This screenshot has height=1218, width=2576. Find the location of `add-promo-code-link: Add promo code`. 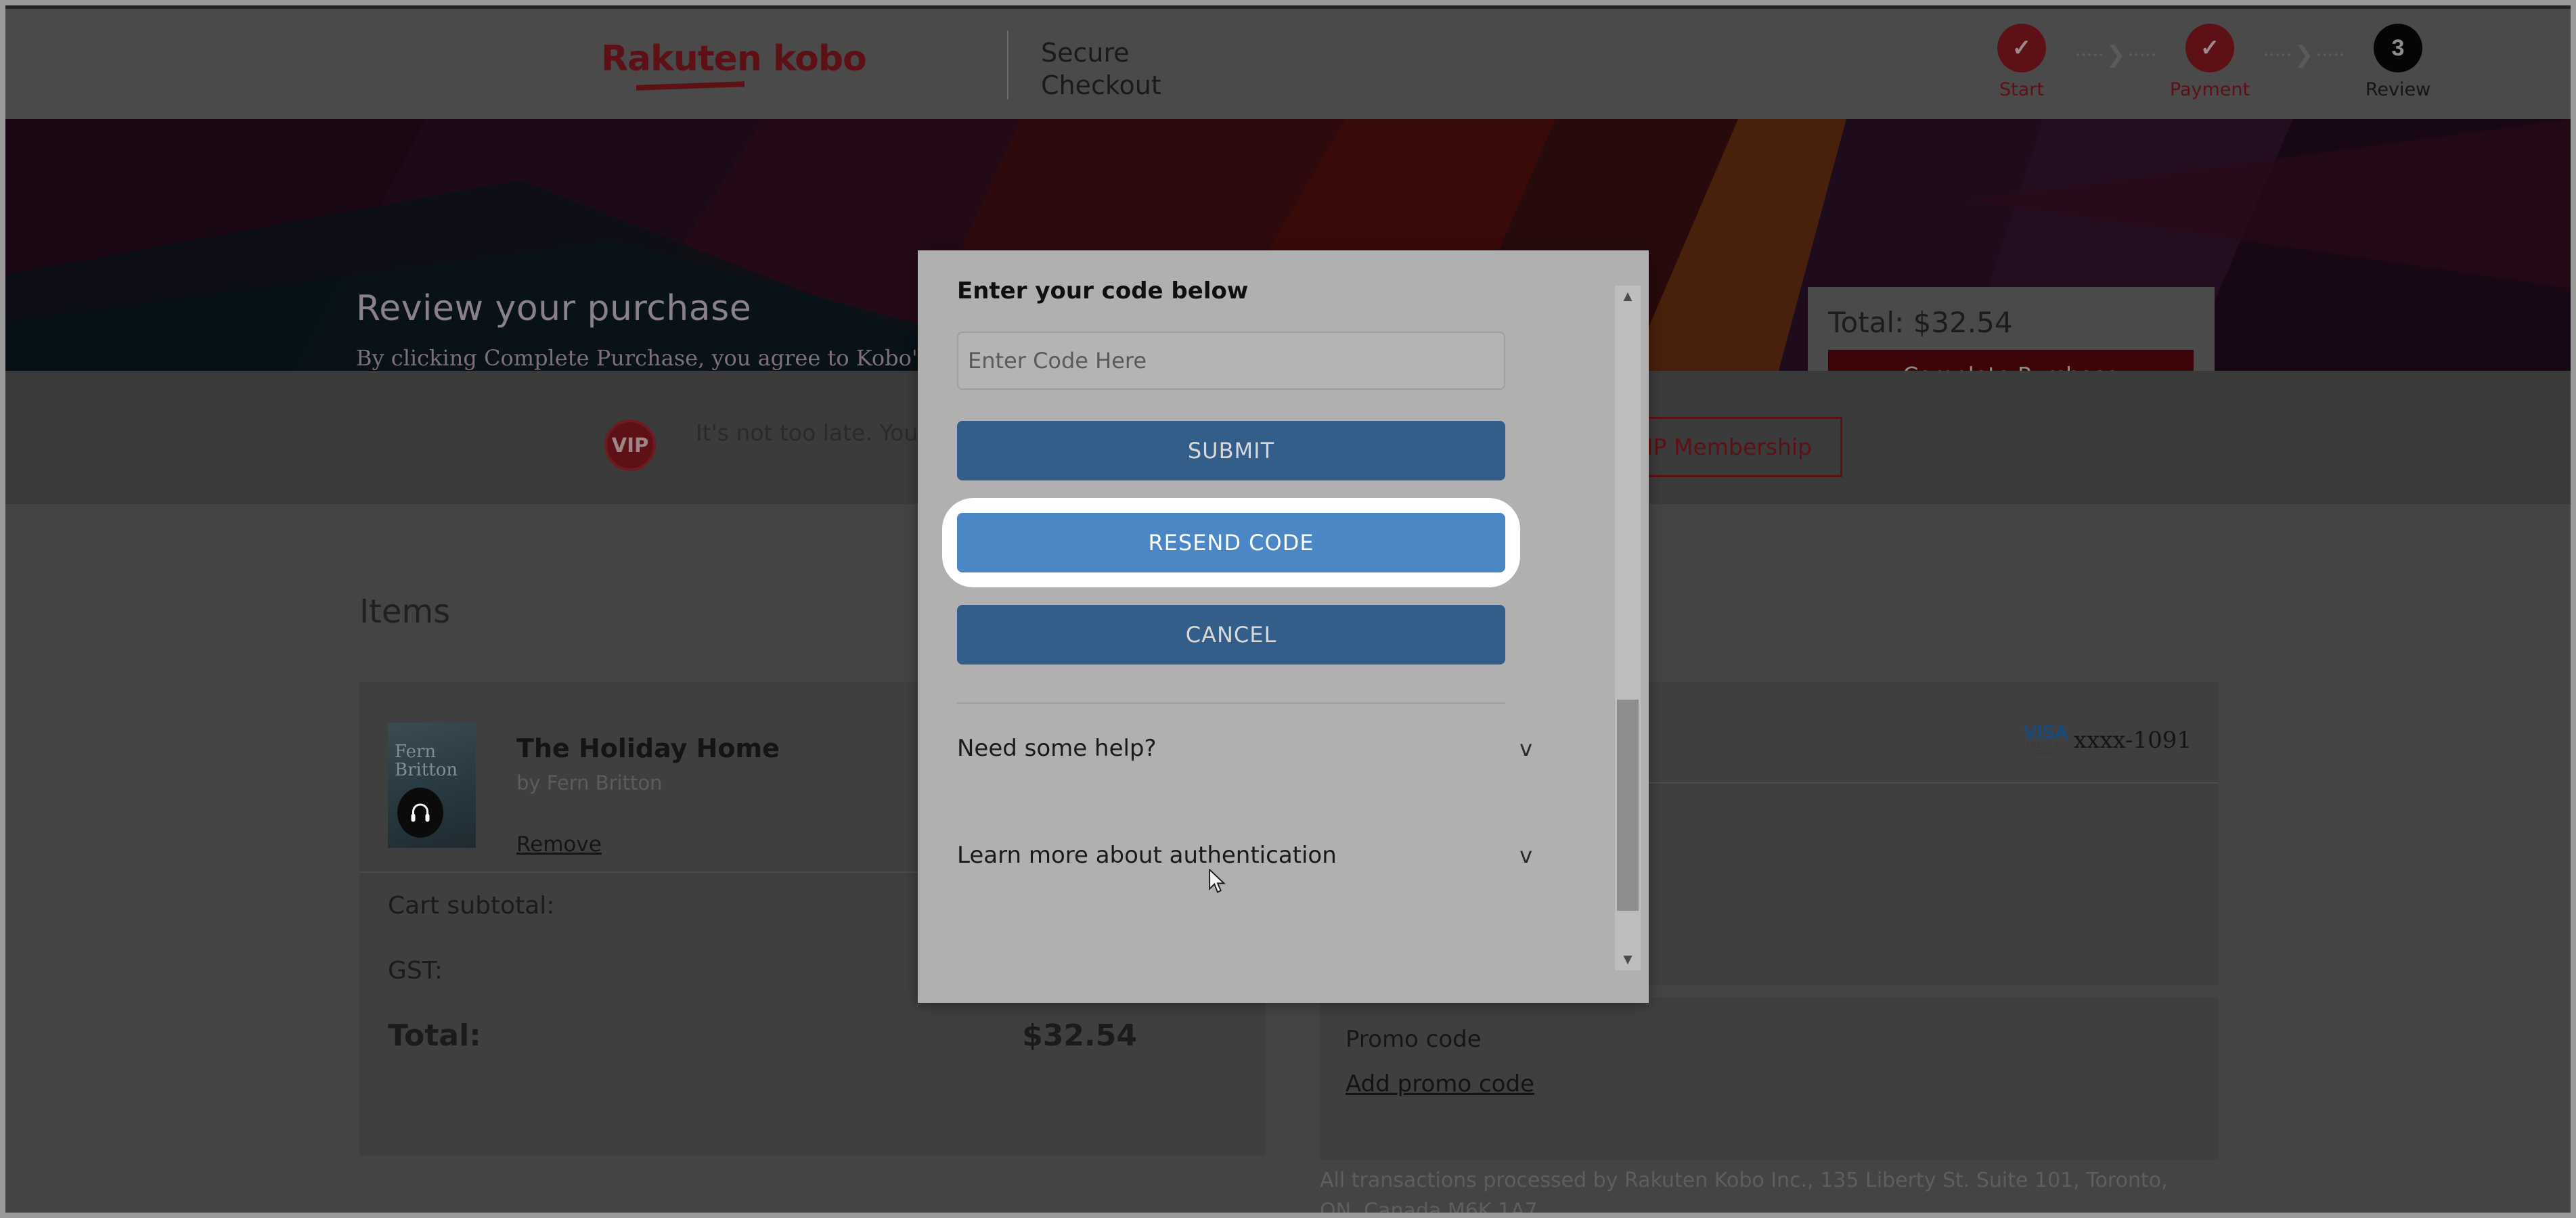

add-promo-code-link: Add promo code is located at coordinates (1440, 1084).